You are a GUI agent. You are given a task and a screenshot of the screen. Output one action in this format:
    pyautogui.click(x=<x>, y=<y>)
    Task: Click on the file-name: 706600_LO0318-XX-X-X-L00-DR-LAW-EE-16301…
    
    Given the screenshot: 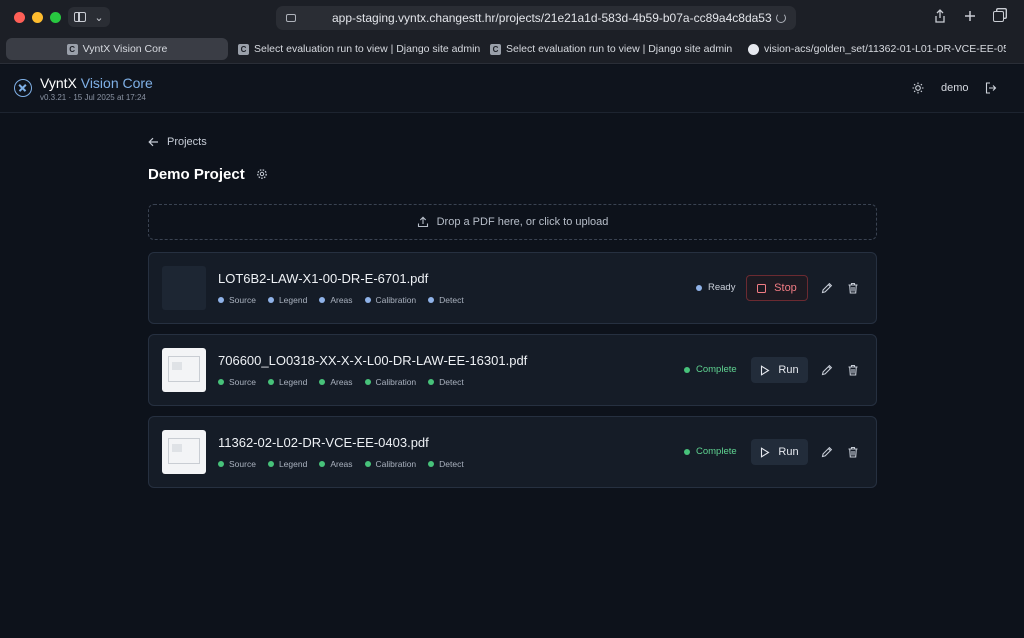 What is the action you would take?
    pyautogui.click(x=372, y=360)
    